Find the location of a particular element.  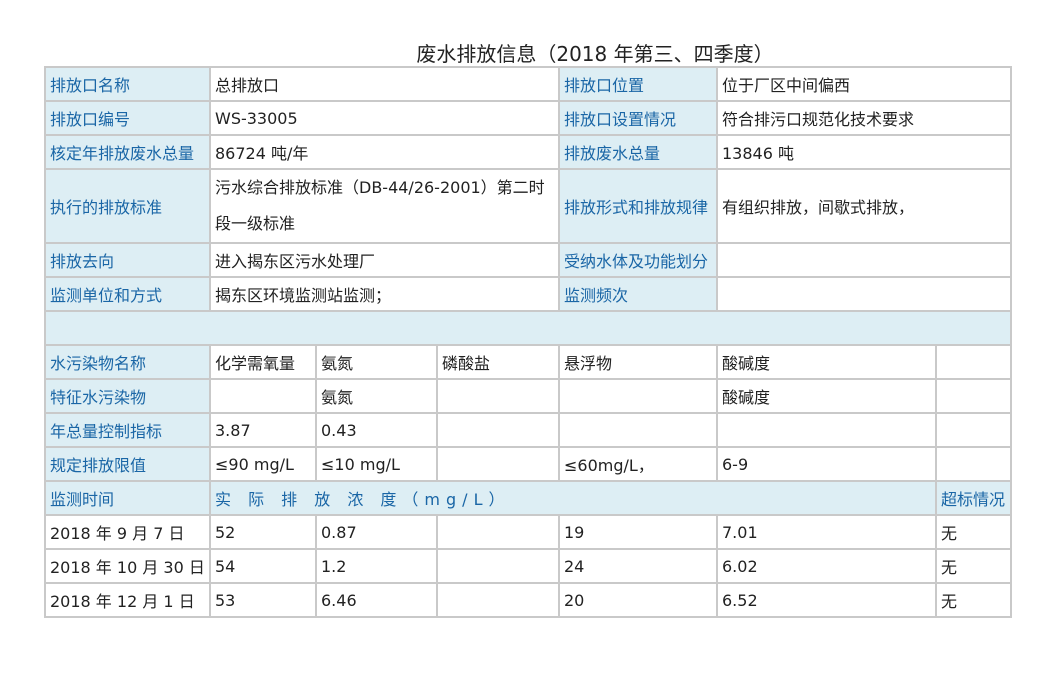

monitor-unit-value: 揭东区环境监测站监测； is located at coordinates (384, 294).